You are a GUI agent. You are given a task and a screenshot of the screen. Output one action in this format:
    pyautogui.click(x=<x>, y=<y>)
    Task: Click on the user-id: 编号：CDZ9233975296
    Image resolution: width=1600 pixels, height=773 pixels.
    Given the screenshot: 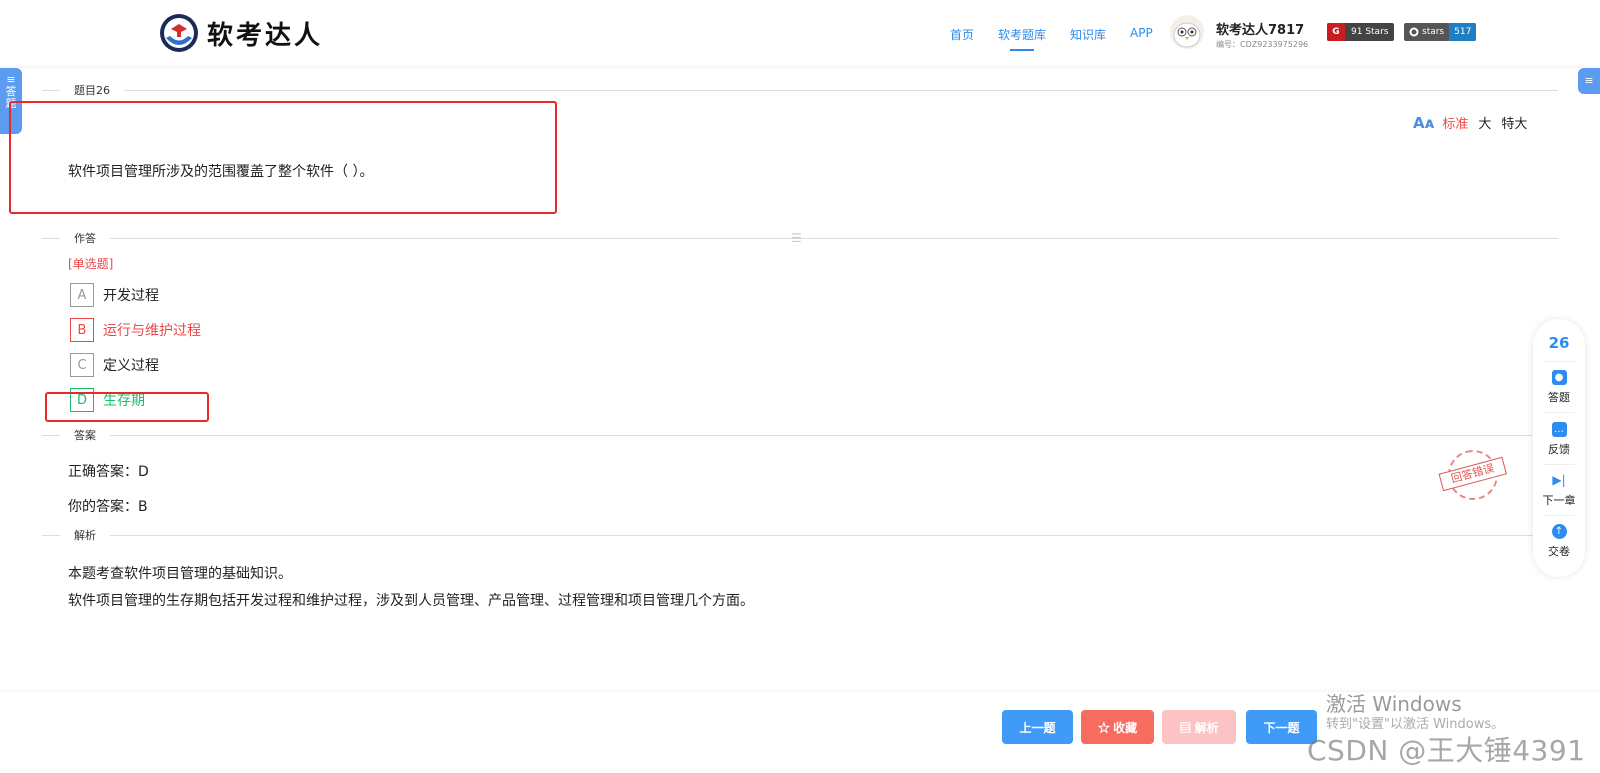 What is the action you would take?
    pyautogui.click(x=1262, y=44)
    